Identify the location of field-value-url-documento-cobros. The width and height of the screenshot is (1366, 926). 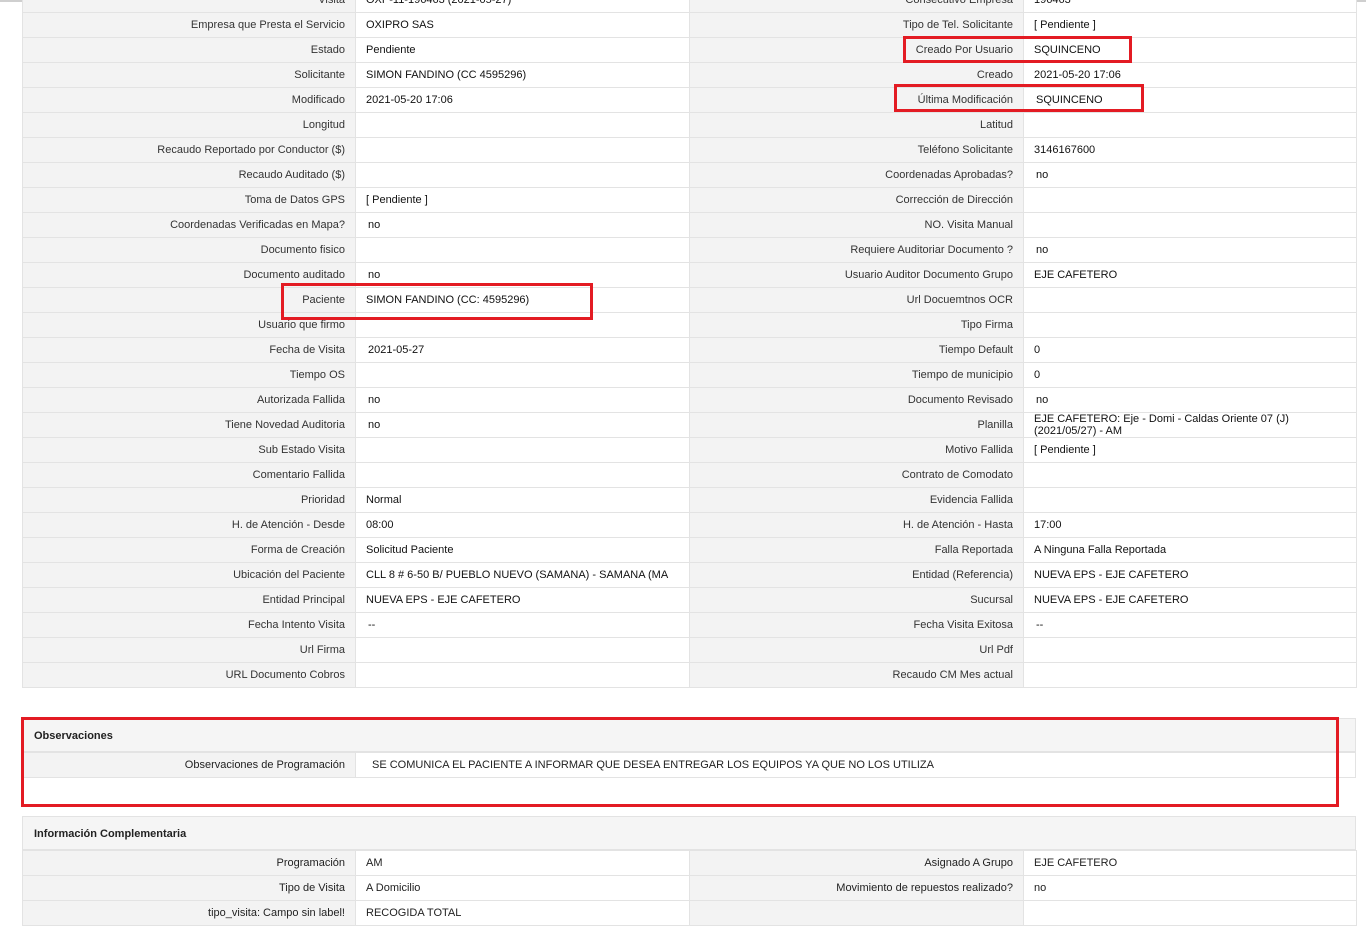
(522, 675).